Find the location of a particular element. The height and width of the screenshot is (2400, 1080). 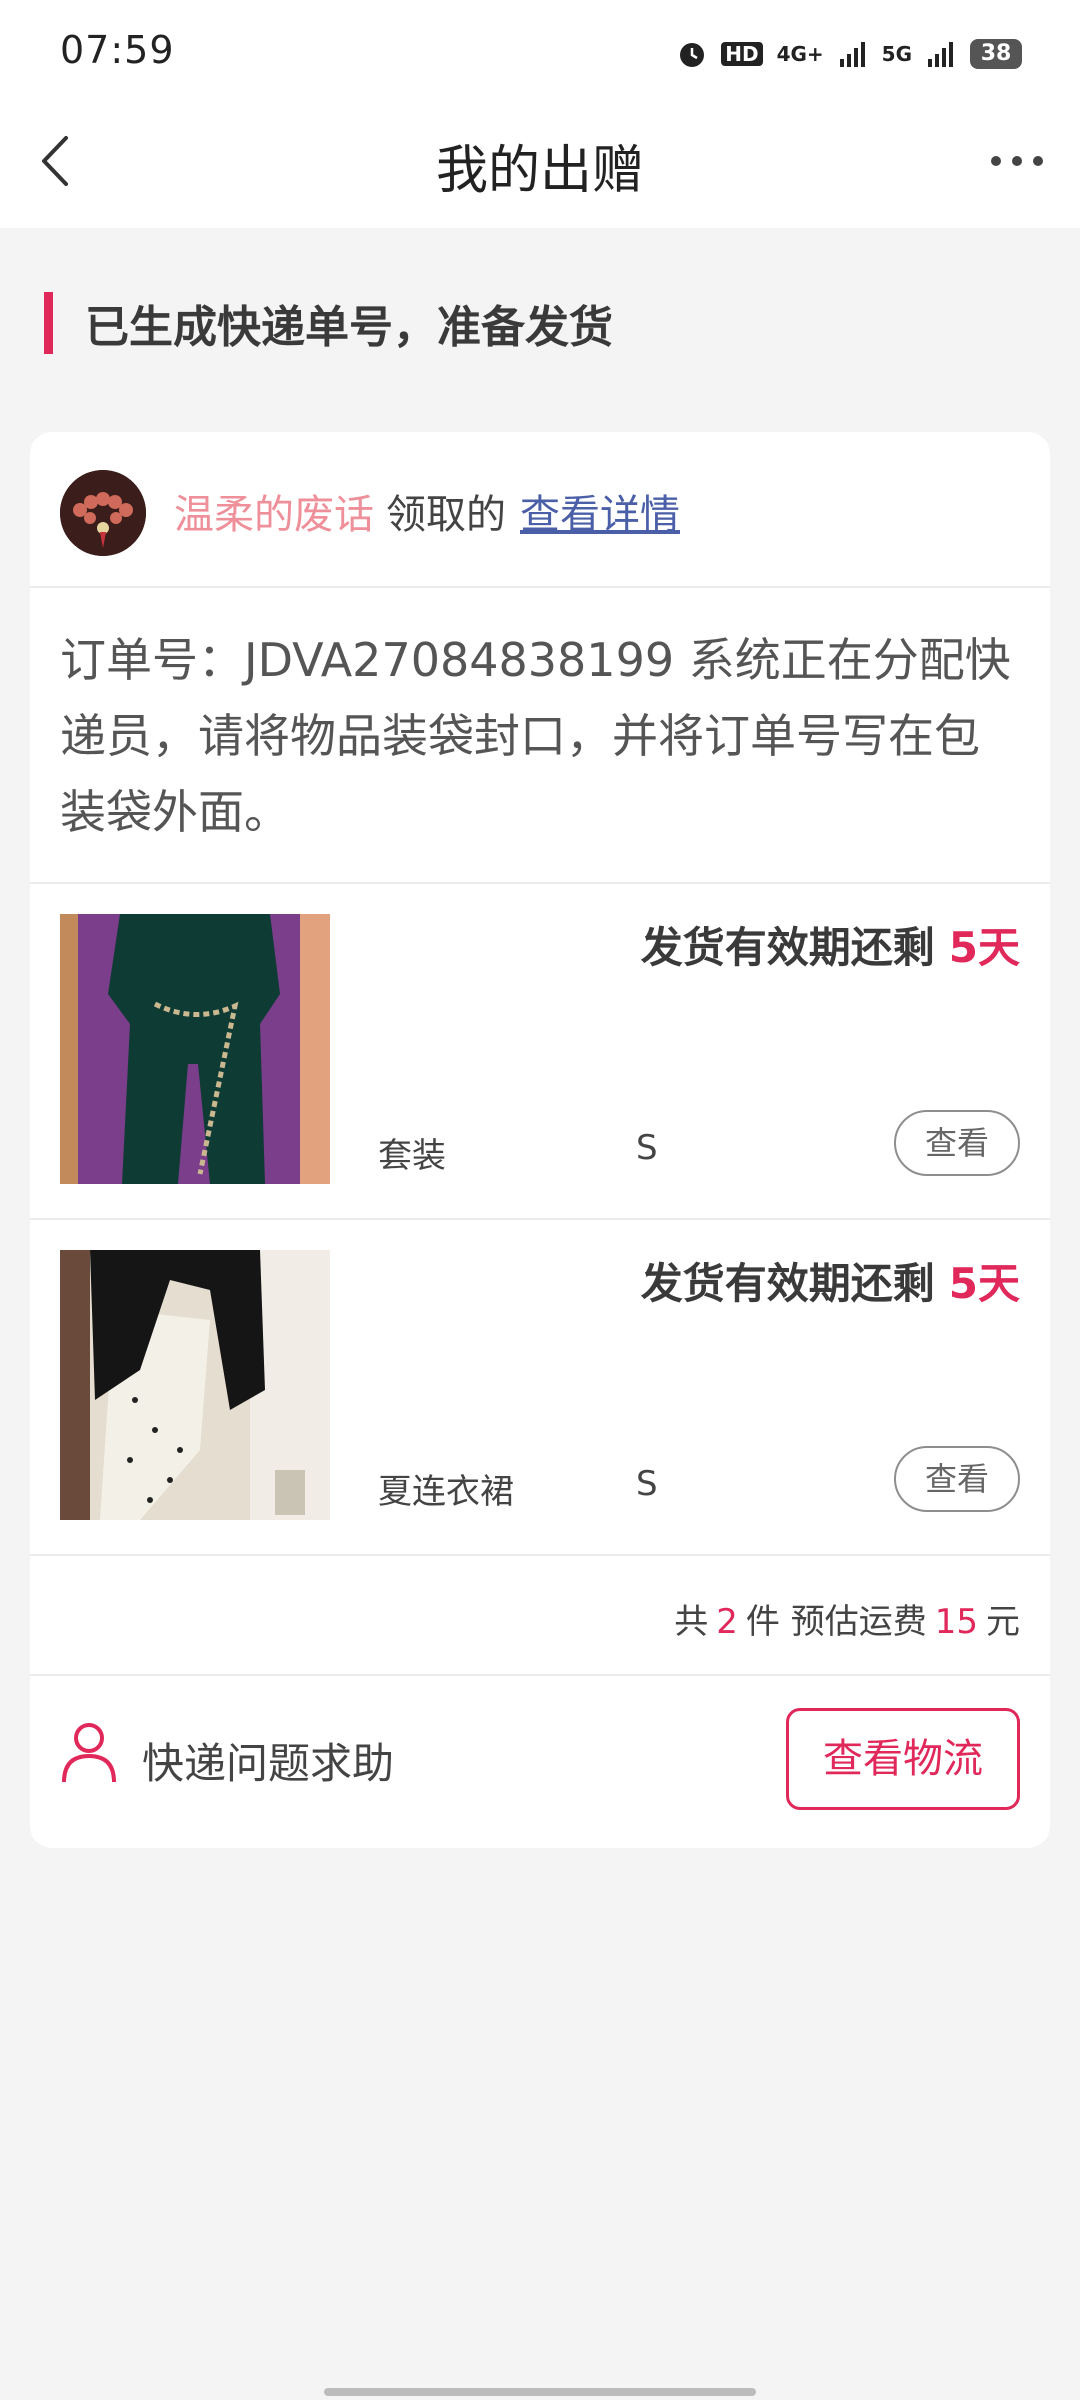

item-name: 套装 is located at coordinates (412, 1156).